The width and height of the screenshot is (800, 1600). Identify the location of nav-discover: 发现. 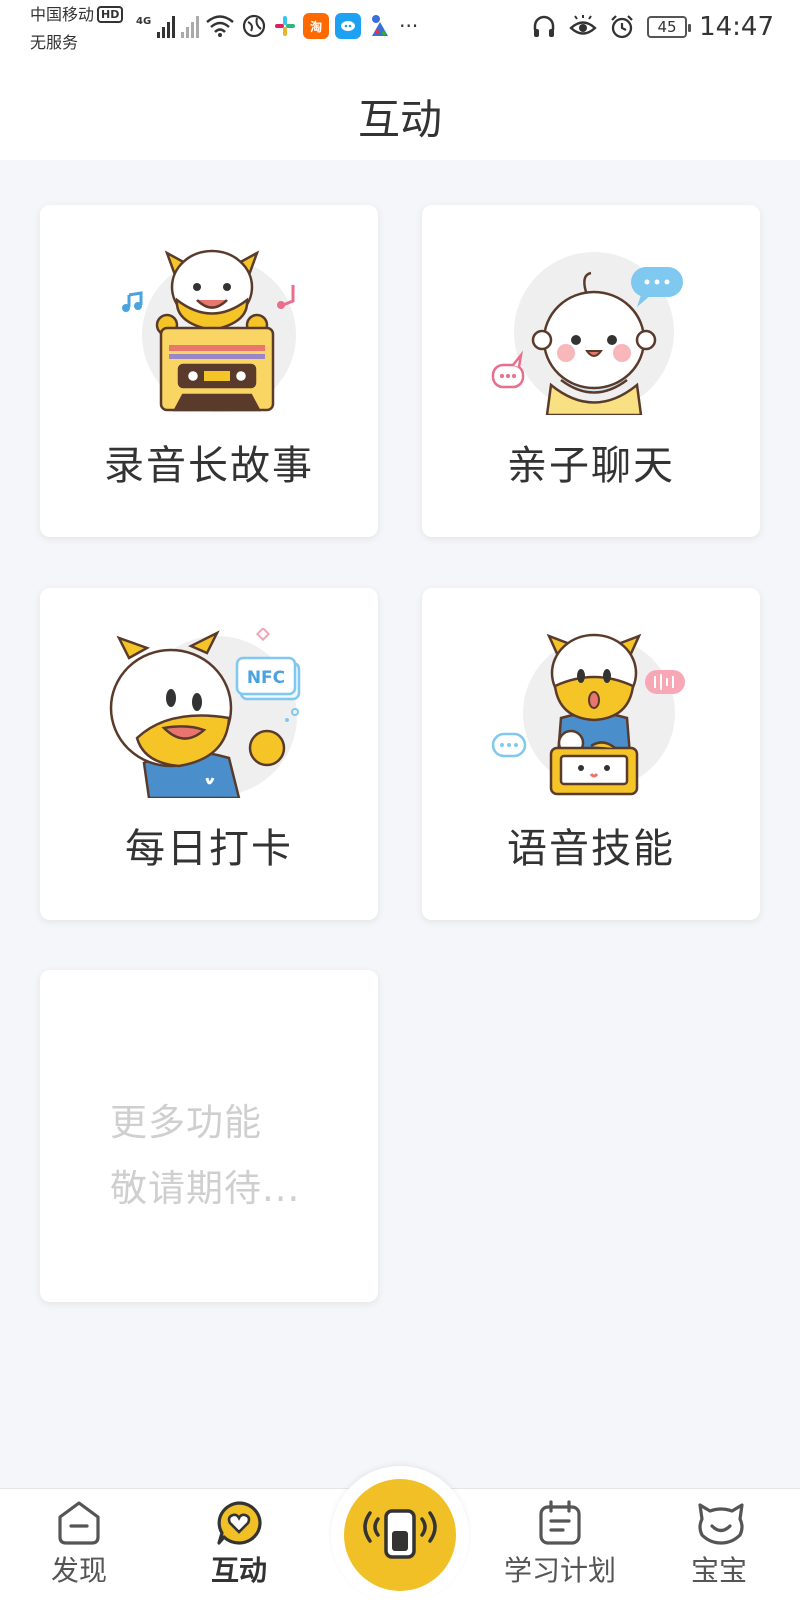
(79, 1544).